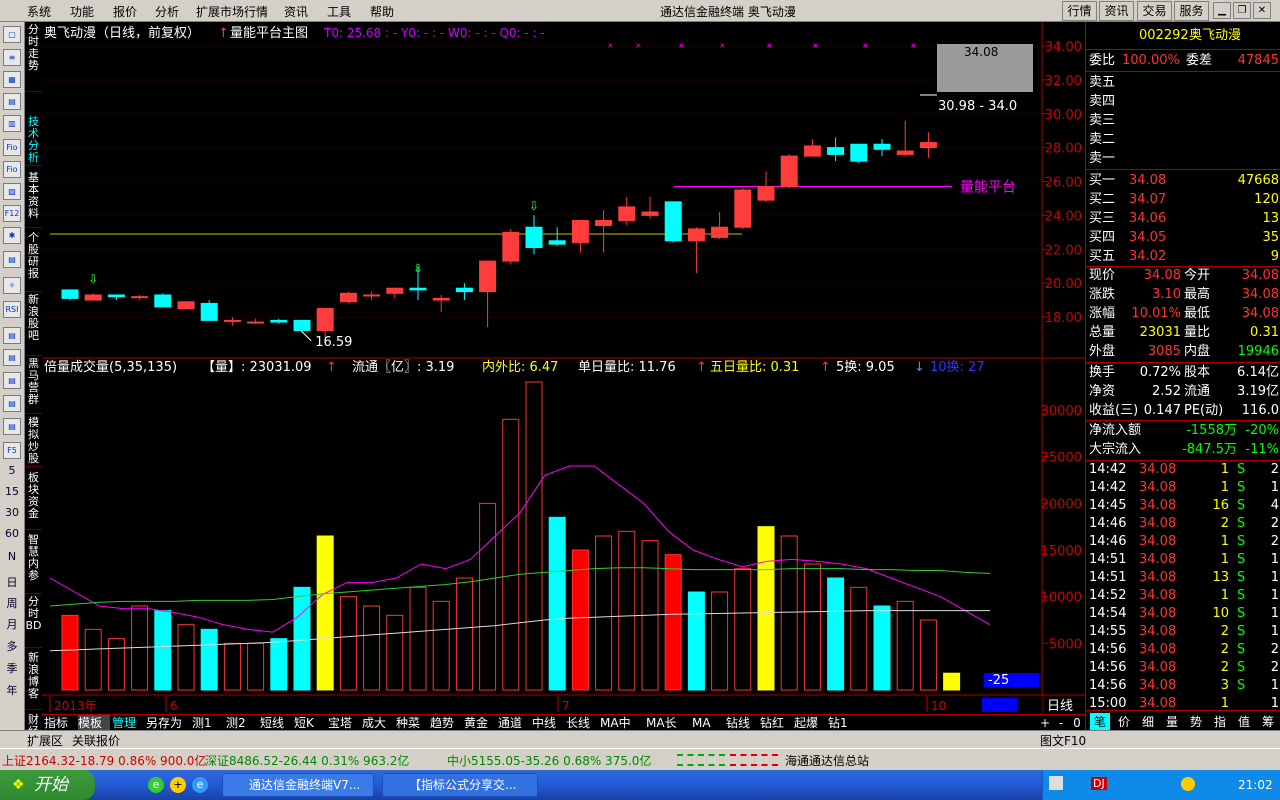 This screenshot has height=800, width=1280. I want to click on ext-area-tab: 扩展区, so click(45, 740).